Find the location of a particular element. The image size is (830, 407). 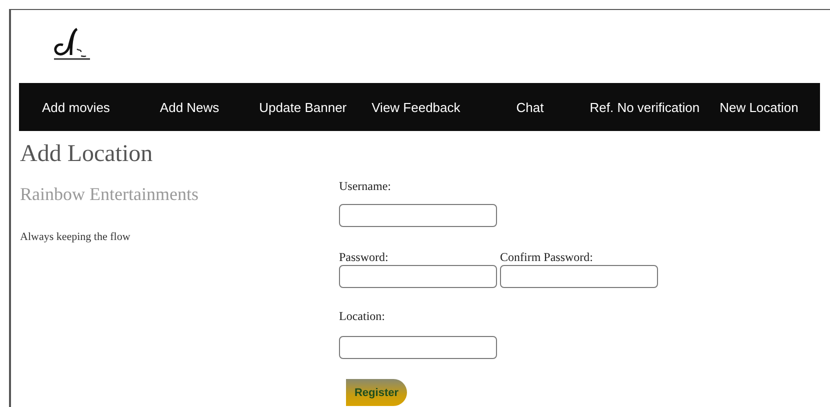

page-title: Add Location is located at coordinates (87, 154).